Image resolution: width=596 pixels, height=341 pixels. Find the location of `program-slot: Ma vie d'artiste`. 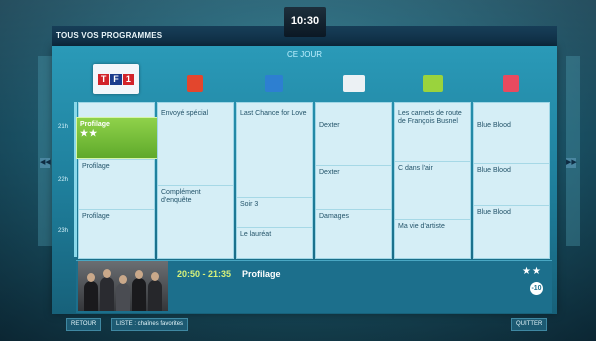

program-slot: Ma vie d'artiste is located at coordinates (432, 238).